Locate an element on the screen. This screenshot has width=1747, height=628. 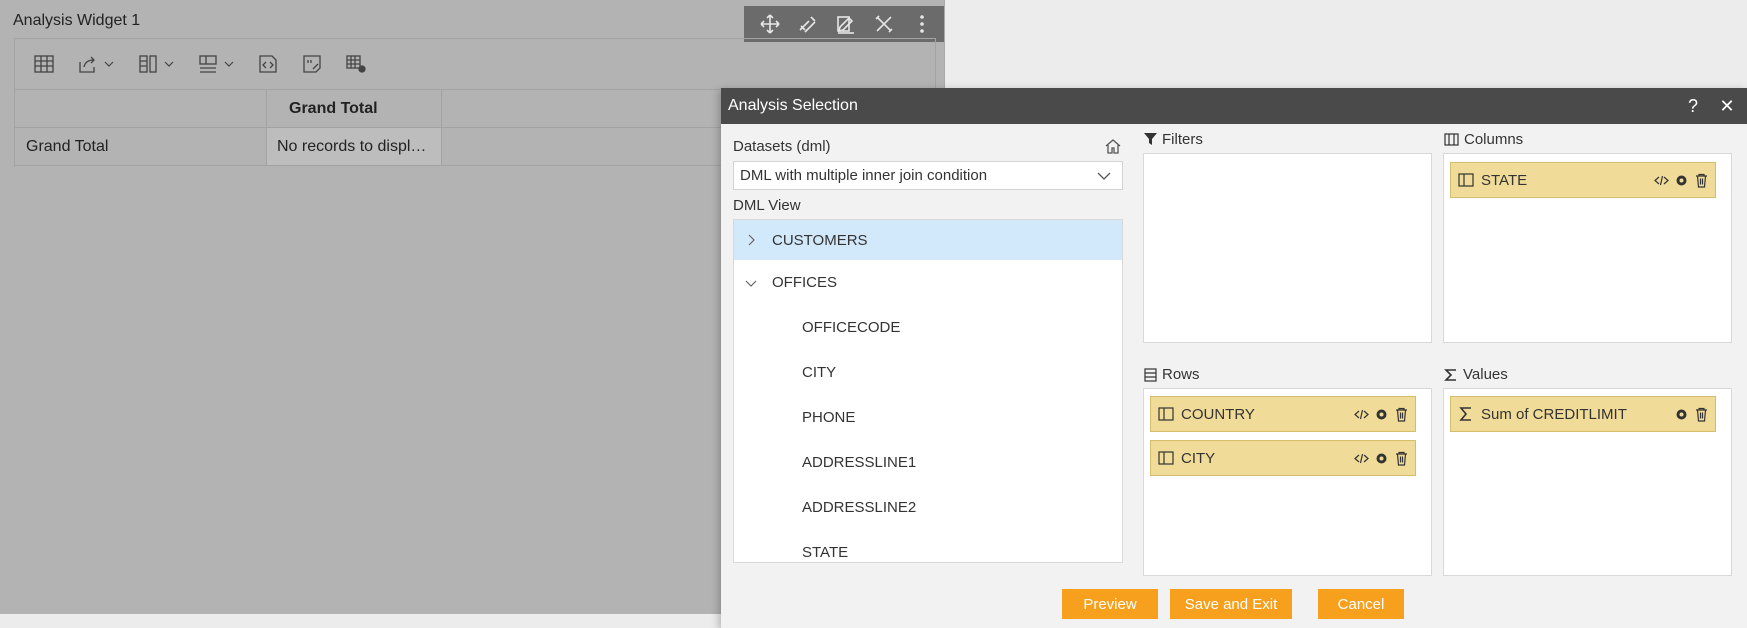
tree-item-label: STATE is located at coordinates (825, 552).